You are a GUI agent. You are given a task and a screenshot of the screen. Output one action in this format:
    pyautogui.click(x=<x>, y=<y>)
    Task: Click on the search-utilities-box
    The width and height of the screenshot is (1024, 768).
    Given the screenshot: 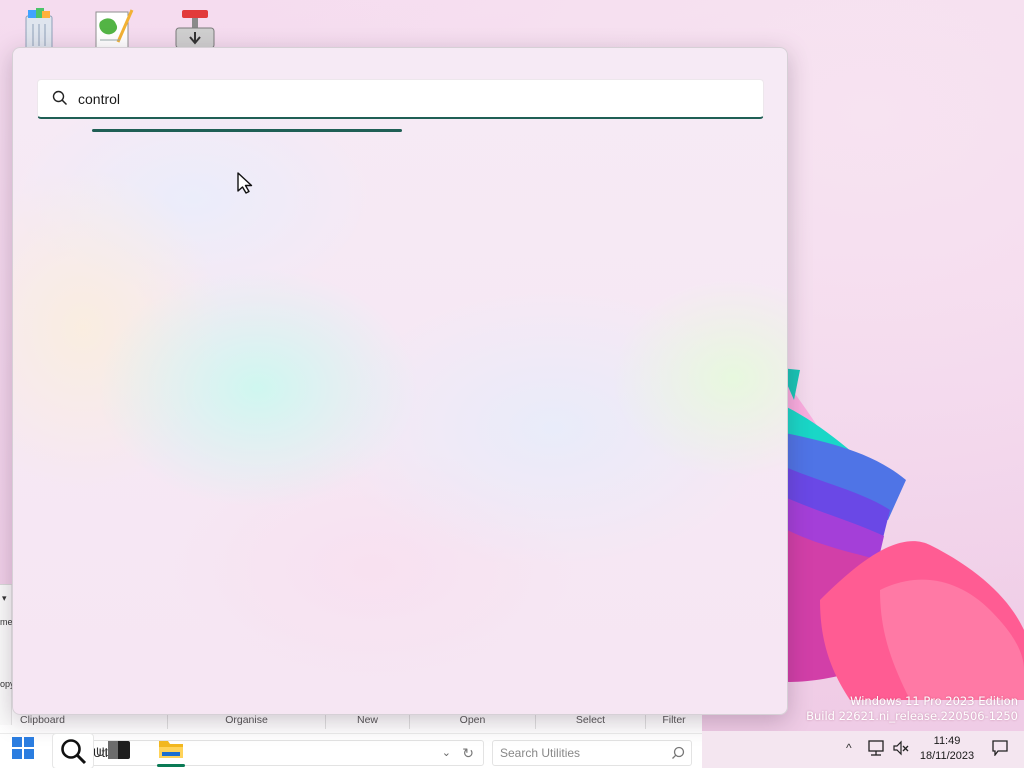 What is the action you would take?
    pyautogui.click(x=592, y=753)
    